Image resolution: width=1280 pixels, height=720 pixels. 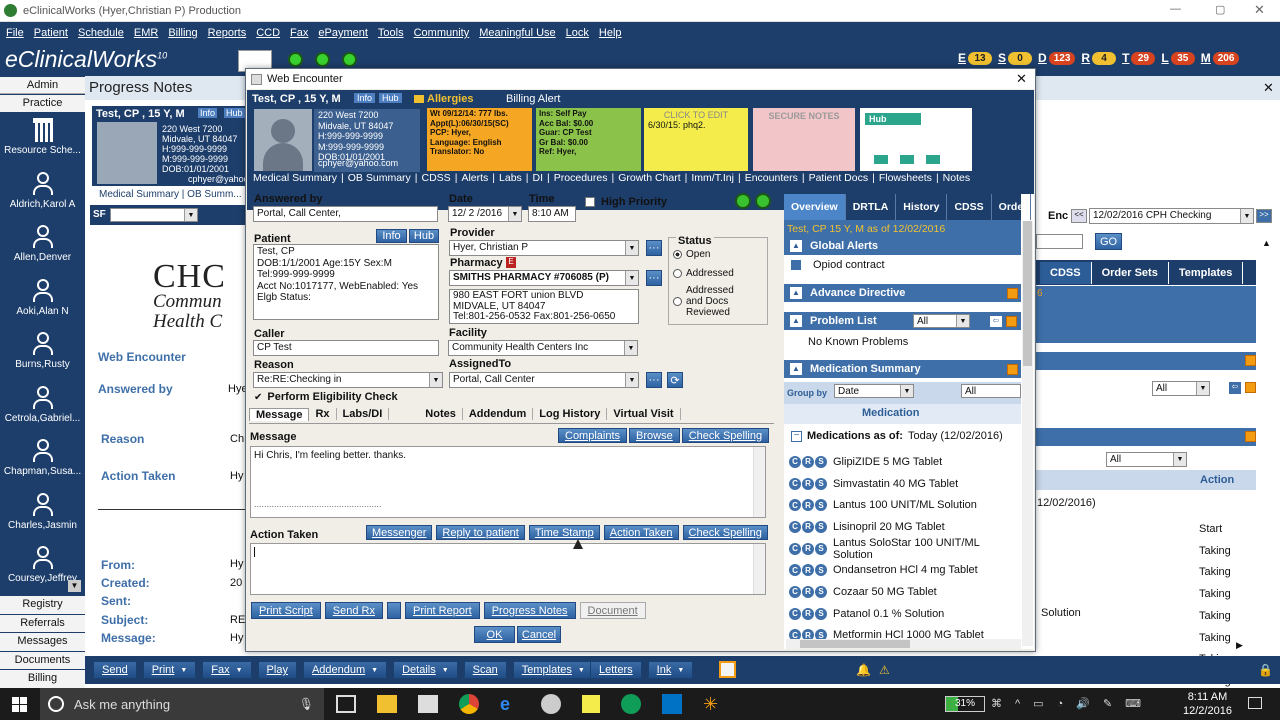 I want to click on medication-row: C R S Simvastatin 40 MG Tablet, so click(x=905, y=484).